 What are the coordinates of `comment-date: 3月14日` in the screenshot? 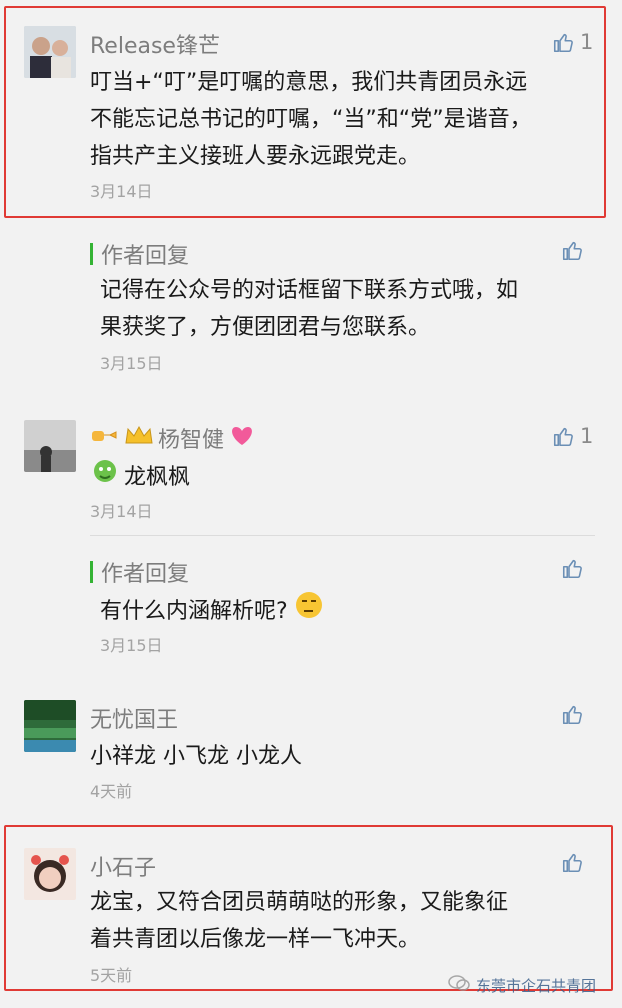 It's located at (121, 511).